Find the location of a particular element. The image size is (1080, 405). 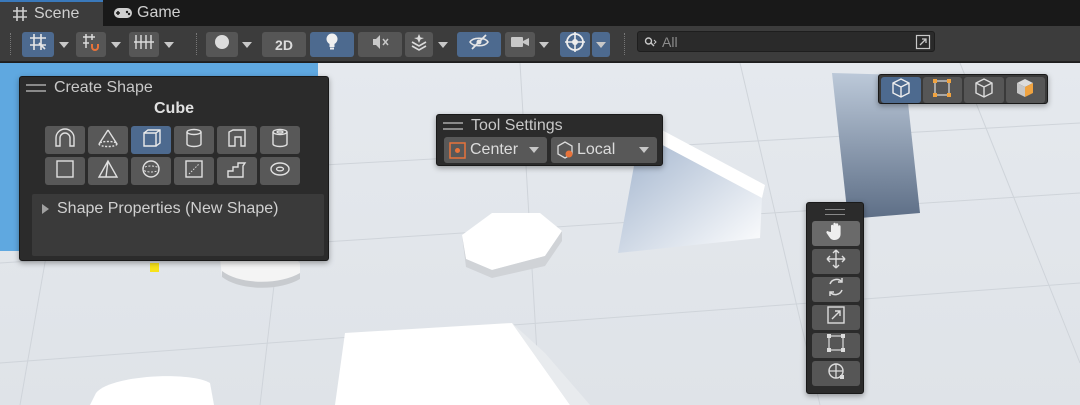

view-2d-label: 2D is located at coordinates (284, 44).